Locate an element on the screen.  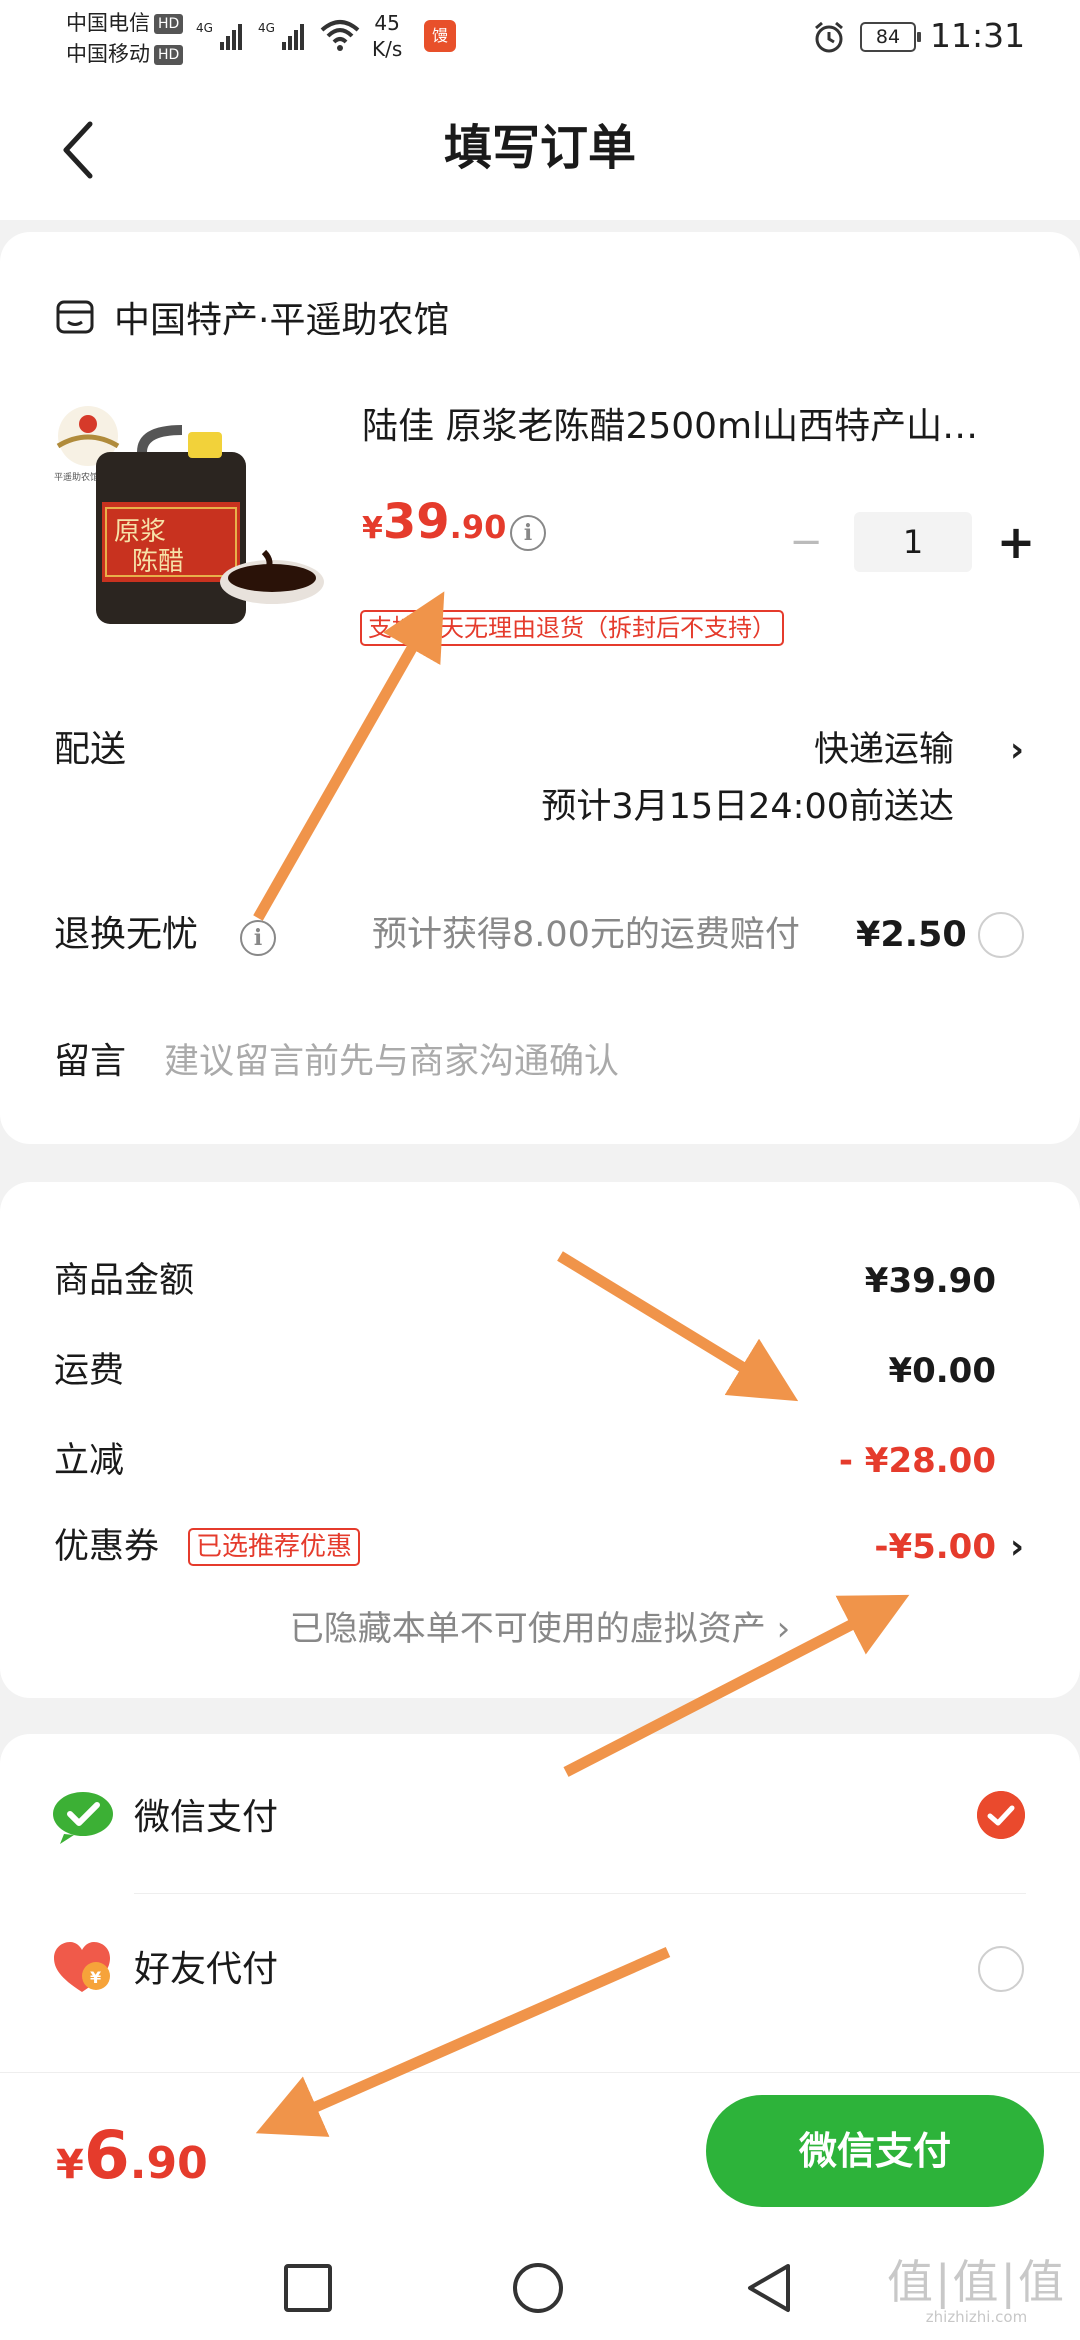
quantity-stepper: − 1 + is located at coordinates (911, 542).